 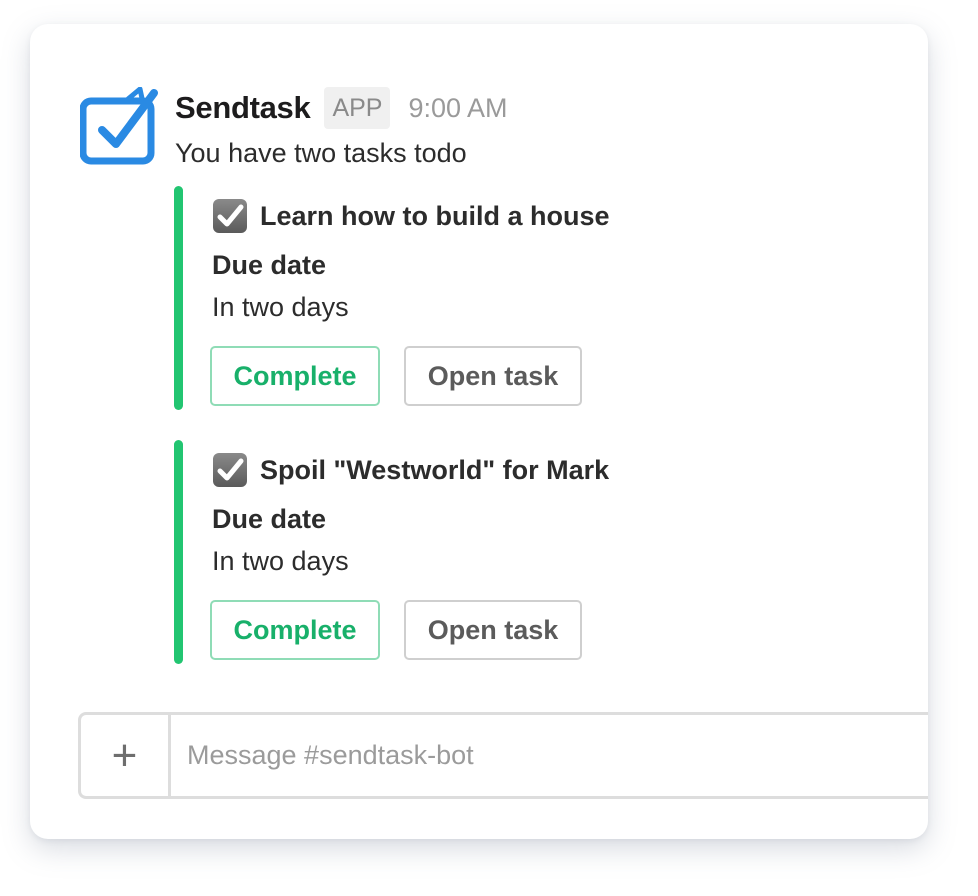 I want to click on sendtask-logo-icon, so click(x=120, y=127).